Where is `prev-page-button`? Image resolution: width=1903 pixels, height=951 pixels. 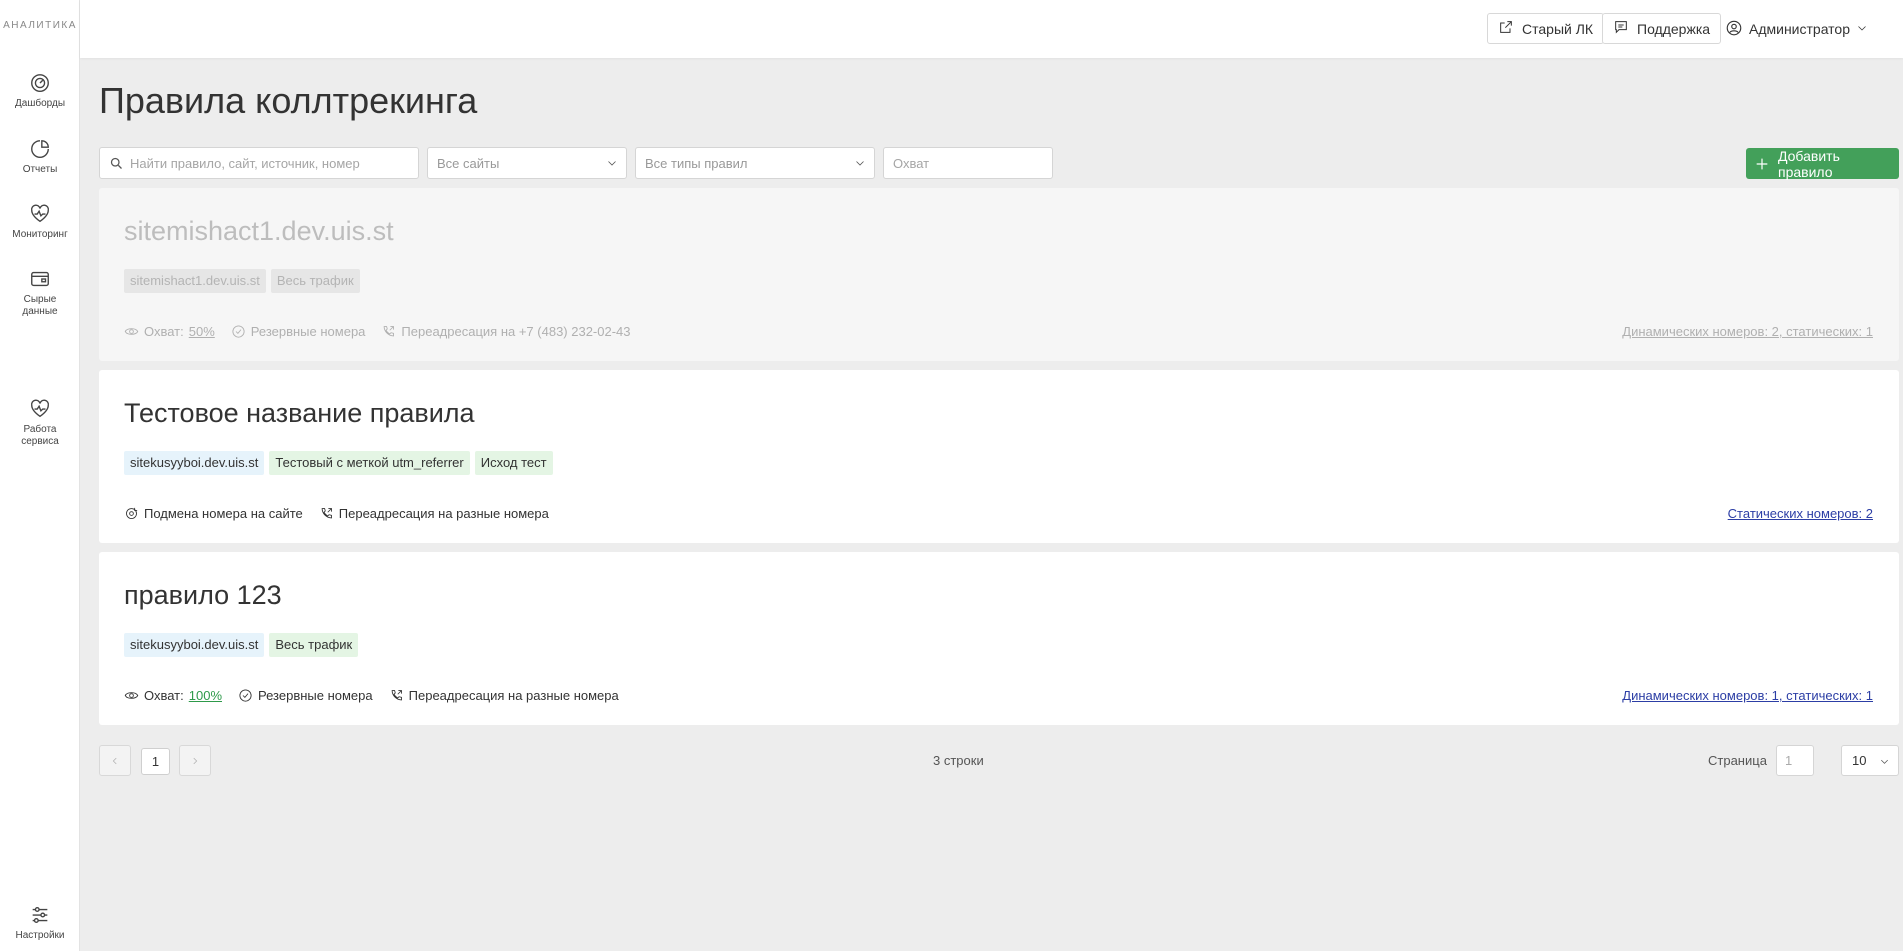 prev-page-button is located at coordinates (115, 760).